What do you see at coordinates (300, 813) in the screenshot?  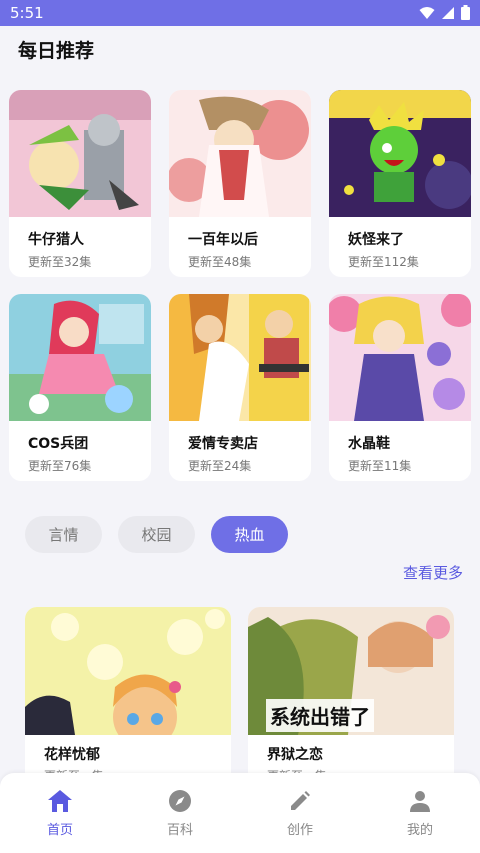 I see `tab-create: 创作` at bounding box center [300, 813].